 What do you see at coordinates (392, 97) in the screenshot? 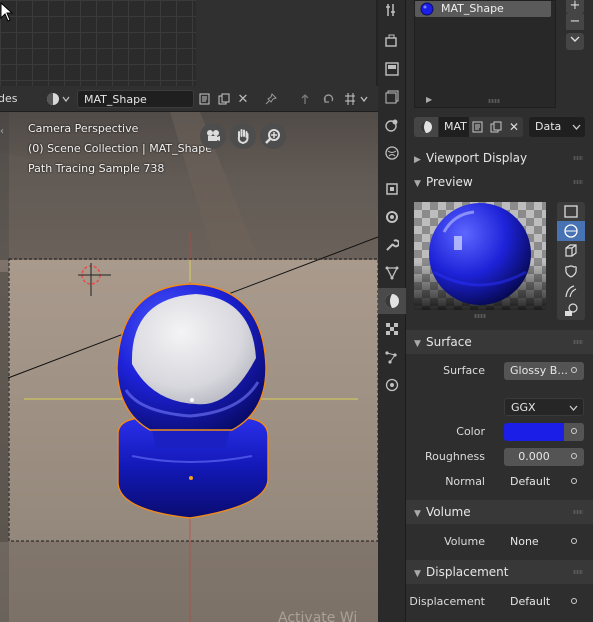
I see `view-layer-tab-icon` at bounding box center [392, 97].